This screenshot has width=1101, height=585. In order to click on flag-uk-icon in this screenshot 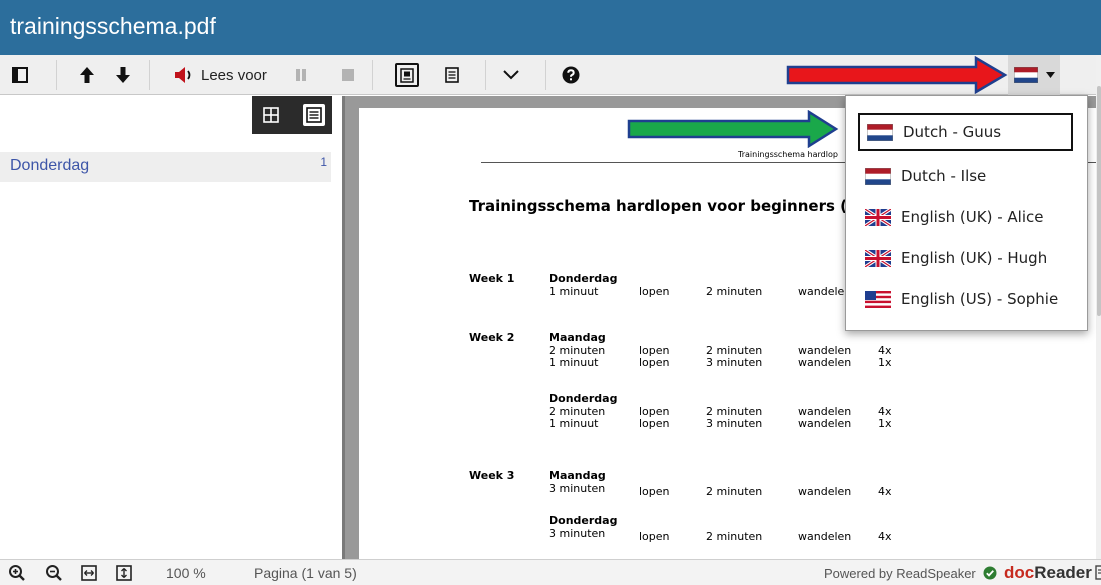, I will do `click(878, 258)`.